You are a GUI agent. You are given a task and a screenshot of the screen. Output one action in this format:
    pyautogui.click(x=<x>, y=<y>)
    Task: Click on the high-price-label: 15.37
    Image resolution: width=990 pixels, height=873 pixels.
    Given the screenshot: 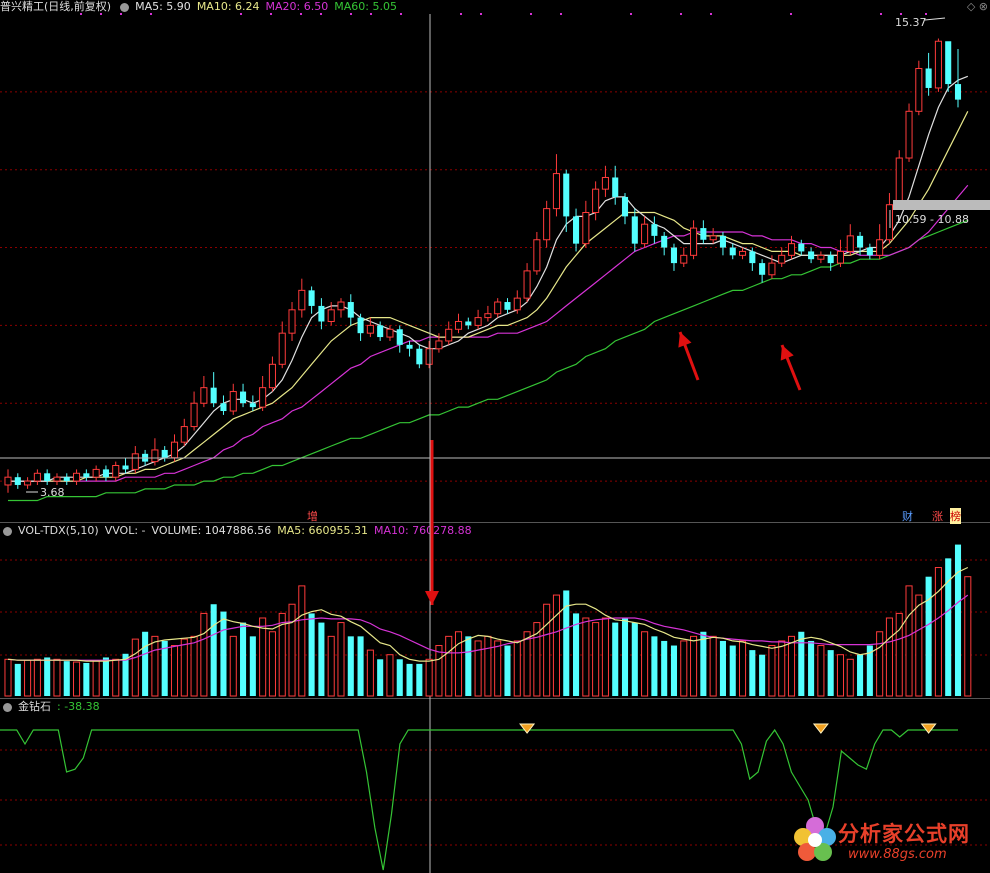 What is the action you would take?
    pyautogui.click(x=911, y=22)
    